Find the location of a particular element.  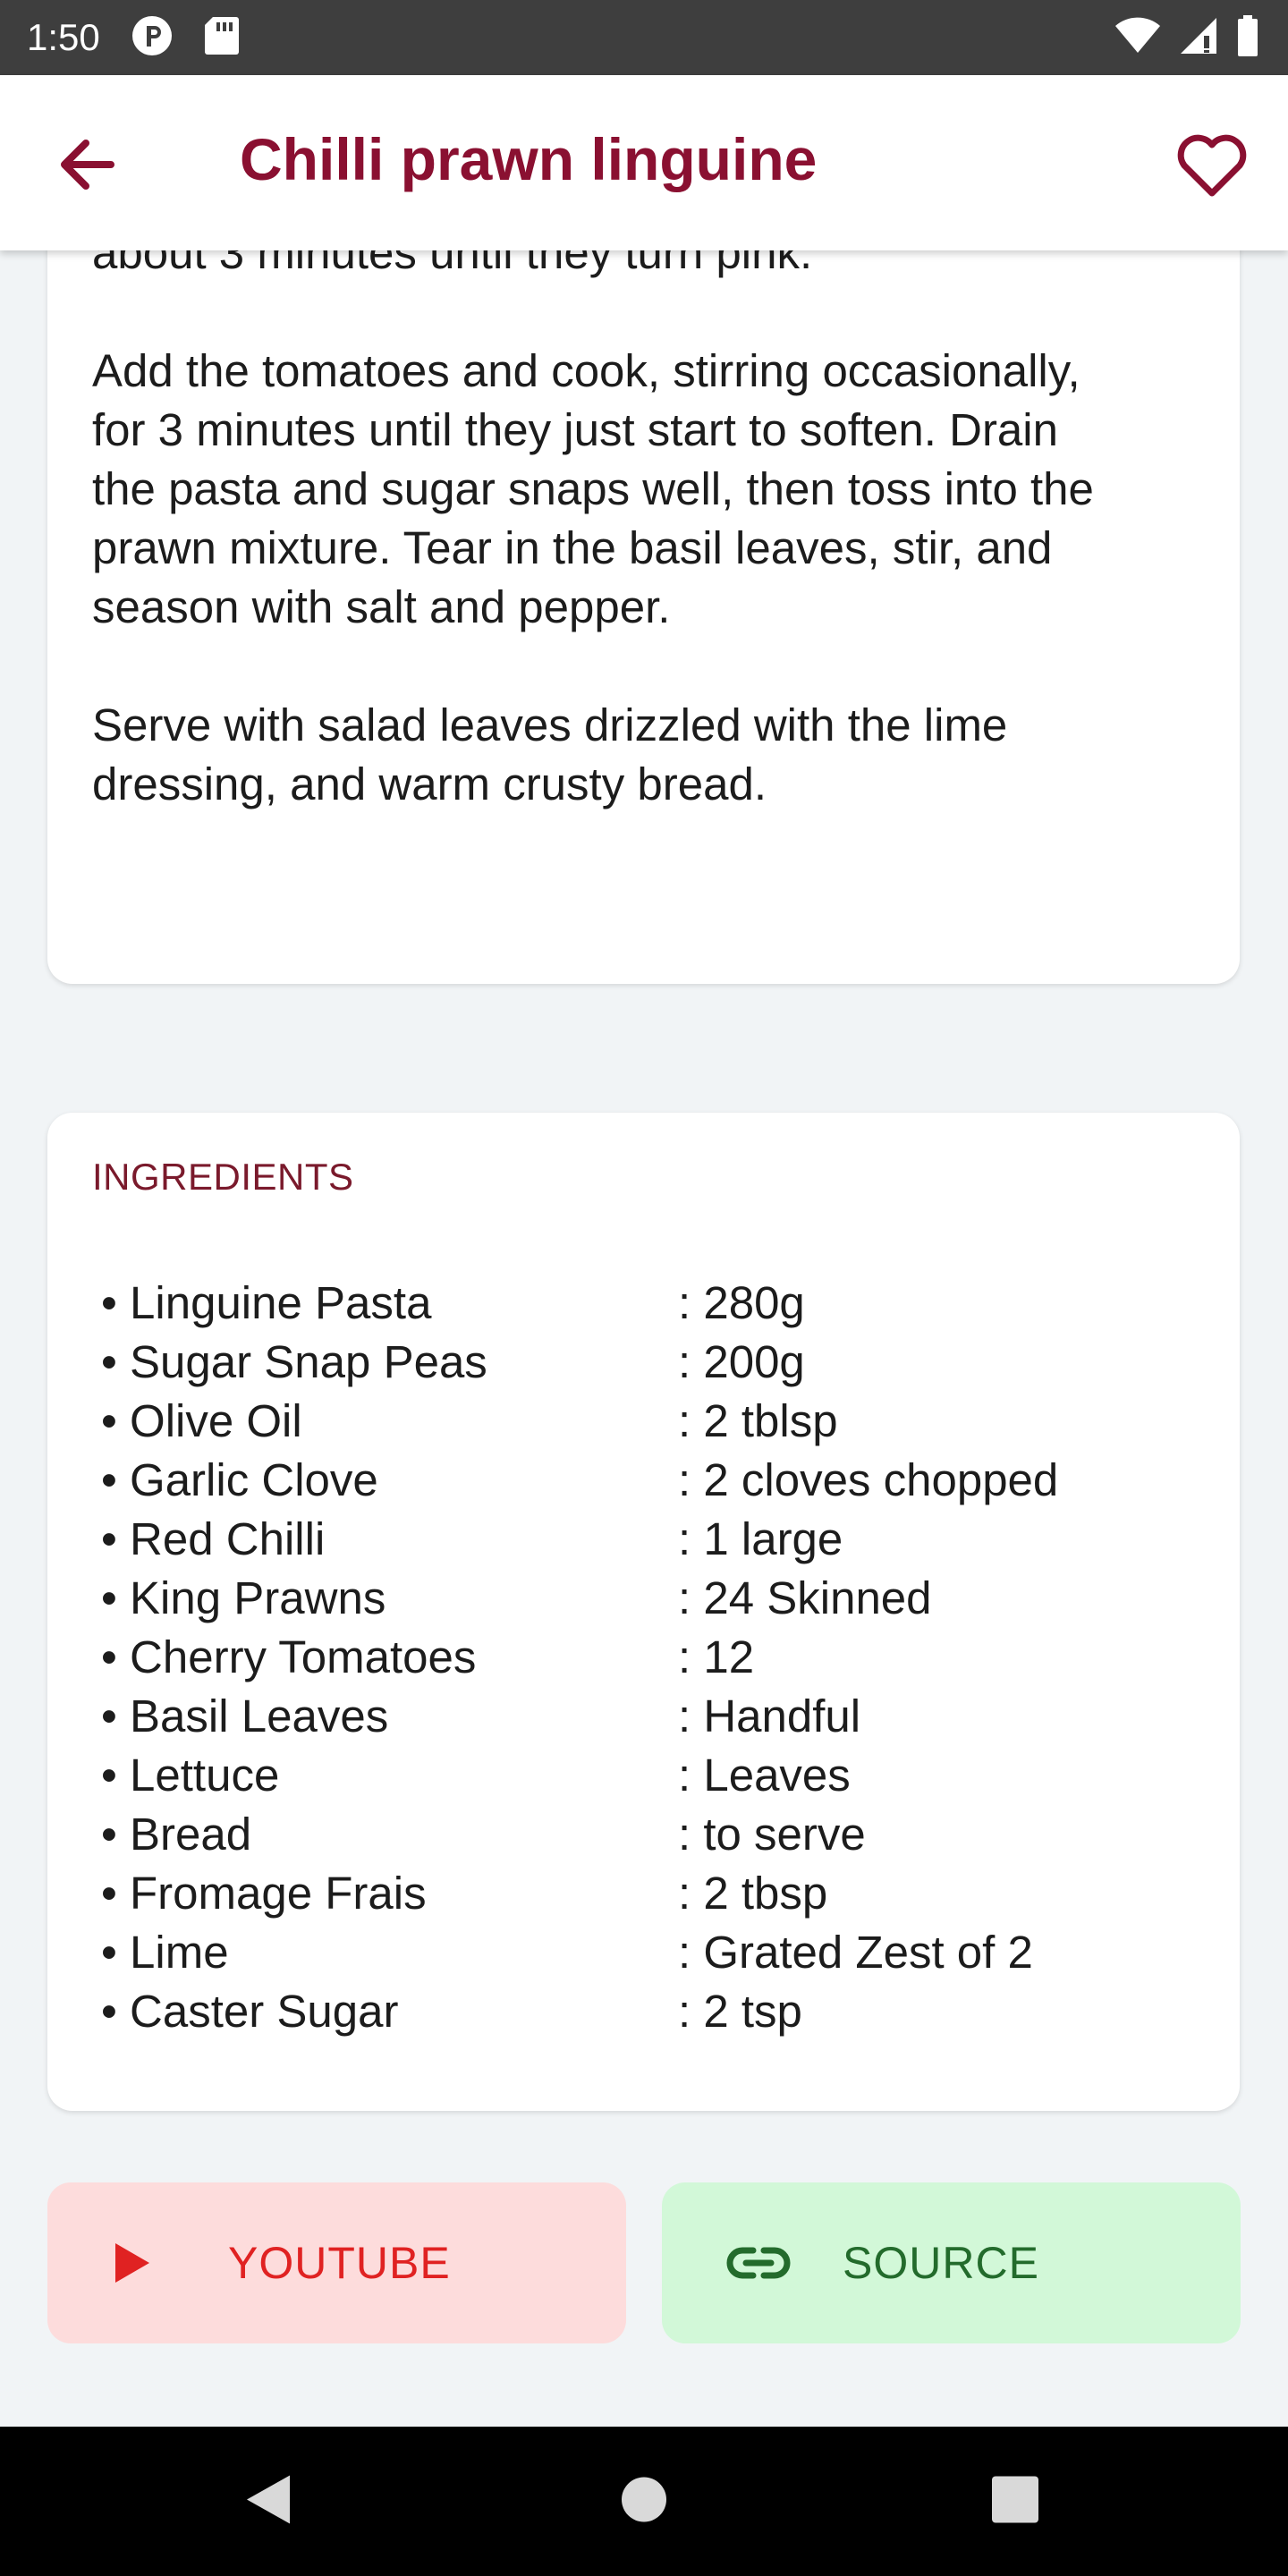

heart-outline-icon is located at coordinates (1212, 165).